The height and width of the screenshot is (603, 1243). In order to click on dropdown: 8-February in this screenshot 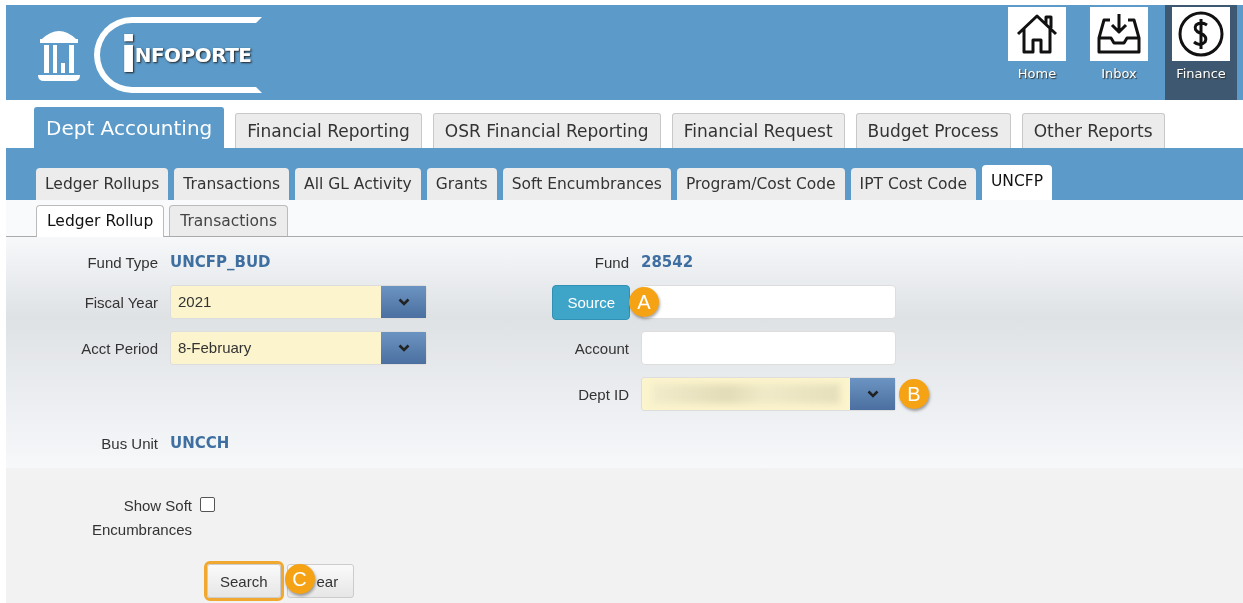, I will do `click(298, 348)`.